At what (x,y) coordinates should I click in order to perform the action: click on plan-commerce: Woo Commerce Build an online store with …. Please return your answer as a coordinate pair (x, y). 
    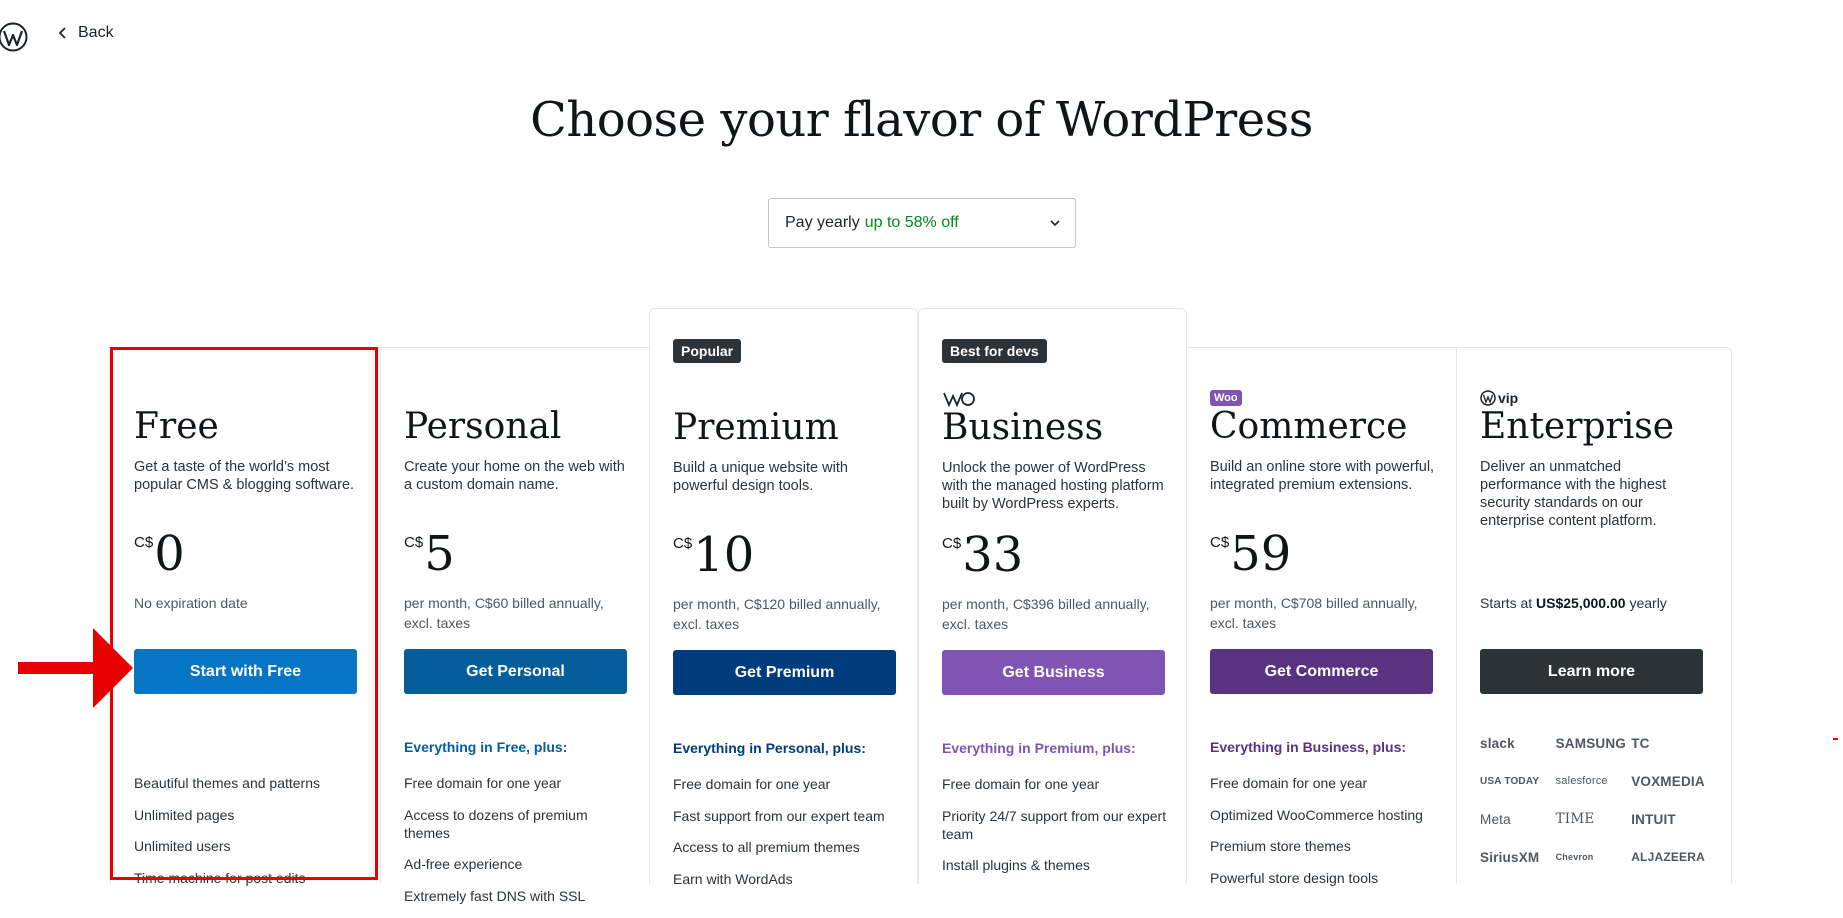
    Looking at the image, I should click on (1321, 617).